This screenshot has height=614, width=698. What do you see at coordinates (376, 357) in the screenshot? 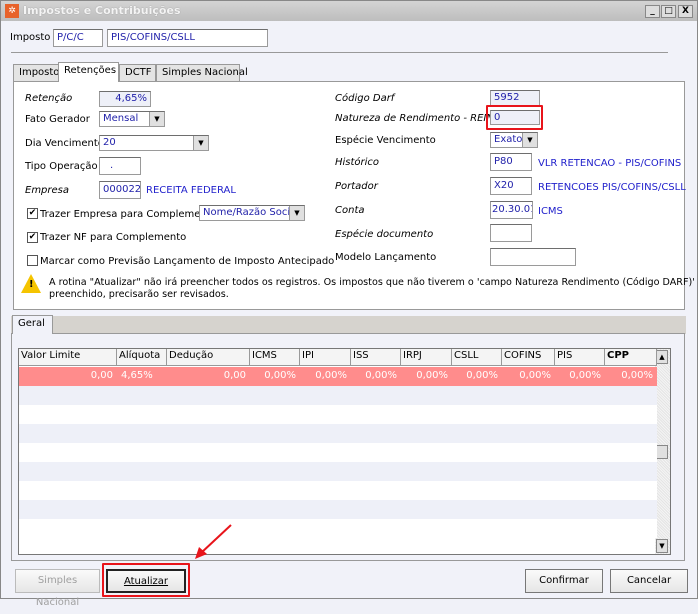
I see `column-header: ISS` at bounding box center [376, 357].